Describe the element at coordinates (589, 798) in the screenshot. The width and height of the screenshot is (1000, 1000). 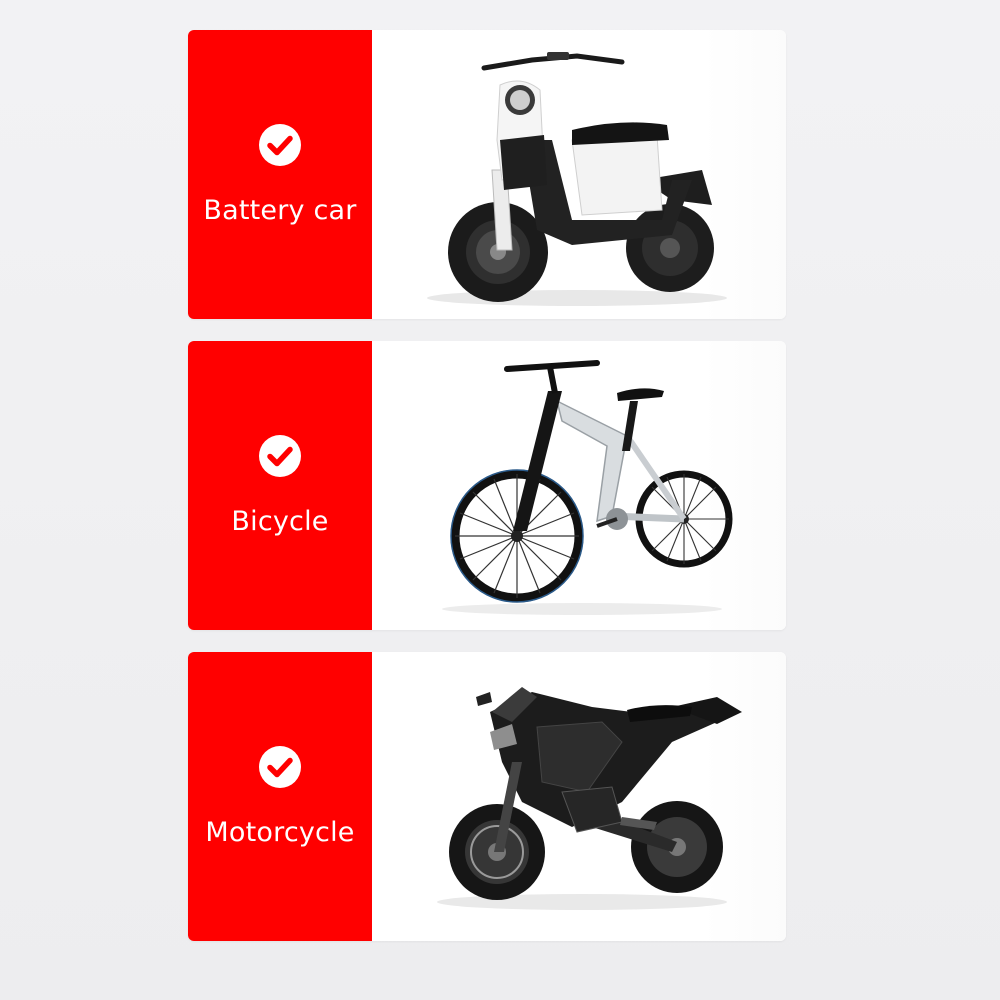
I see `motorcycle-image` at that location.